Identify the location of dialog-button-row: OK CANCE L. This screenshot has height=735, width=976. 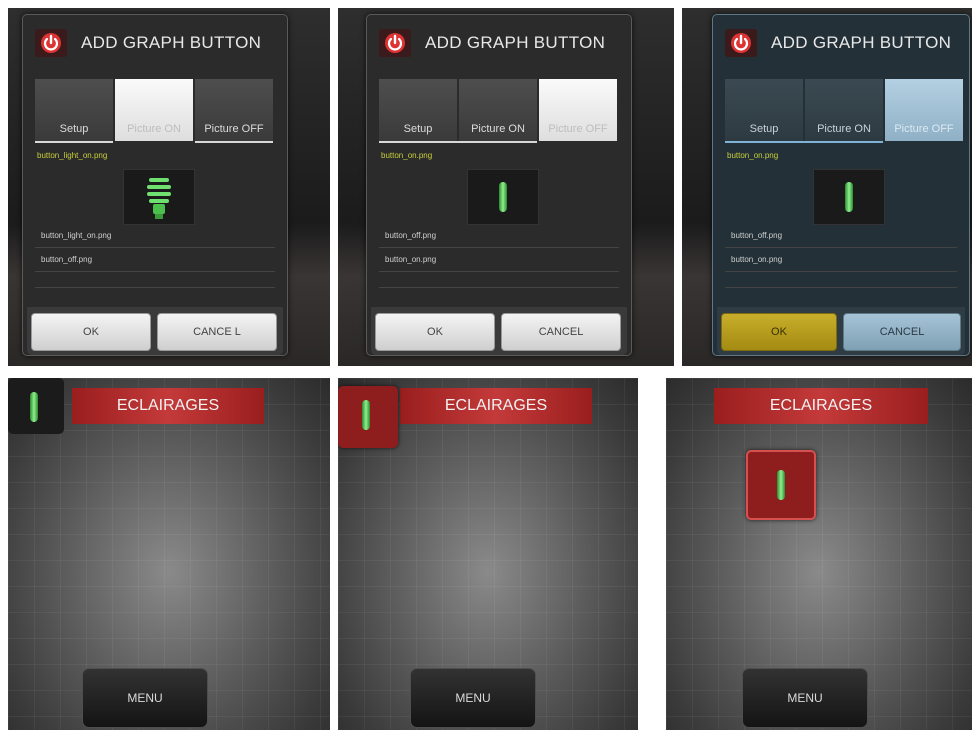
(155, 331).